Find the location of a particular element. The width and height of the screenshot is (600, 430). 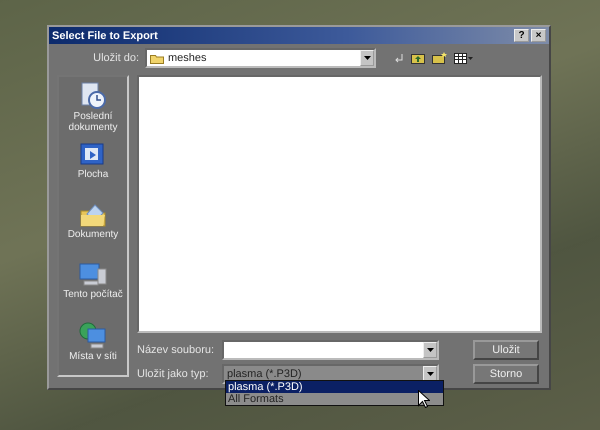

help-button: ? is located at coordinates (521, 35).